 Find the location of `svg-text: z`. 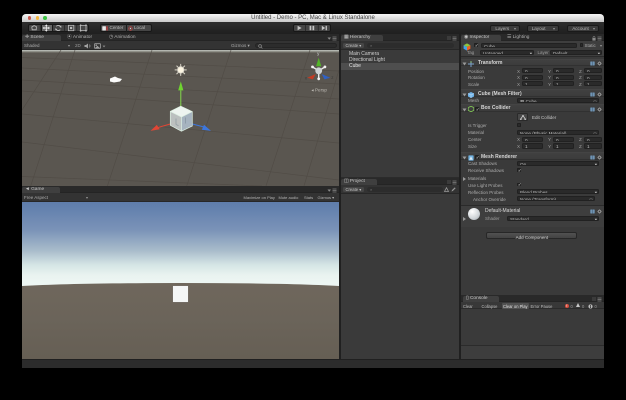

svg-text: z is located at coordinates (332, 77).